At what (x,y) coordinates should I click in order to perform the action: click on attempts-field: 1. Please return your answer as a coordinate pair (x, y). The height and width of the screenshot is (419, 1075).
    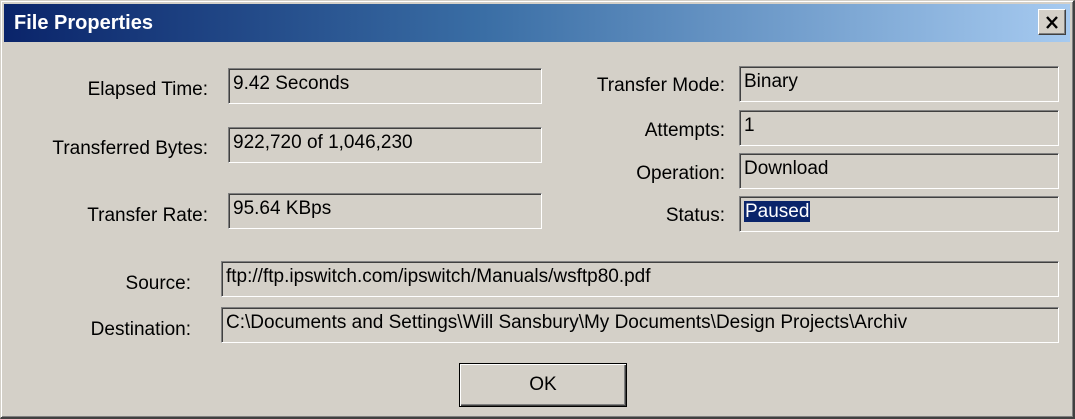
    Looking at the image, I should click on (899, 128).